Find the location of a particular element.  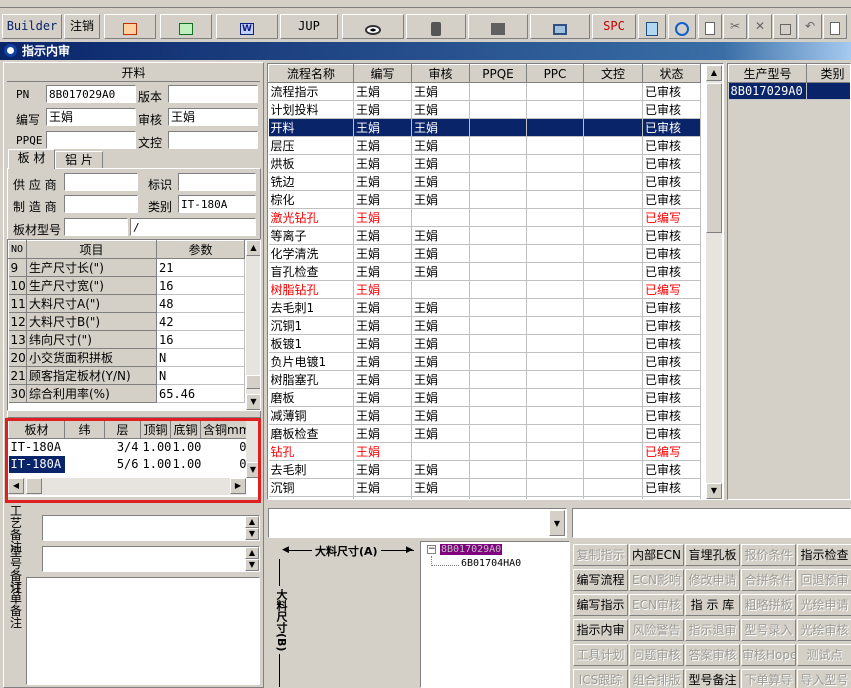

flow-row: 板镀1 王娟 王娟 已审核 is located at coordinates (484, 343).